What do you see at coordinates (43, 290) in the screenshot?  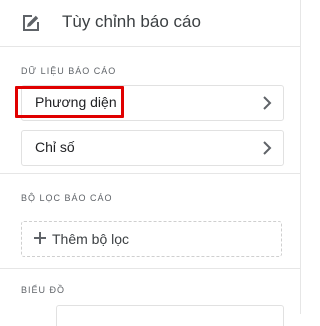 I see `chart-section-label: BIỂU ĐỒ` at bounding box center [43, 290].